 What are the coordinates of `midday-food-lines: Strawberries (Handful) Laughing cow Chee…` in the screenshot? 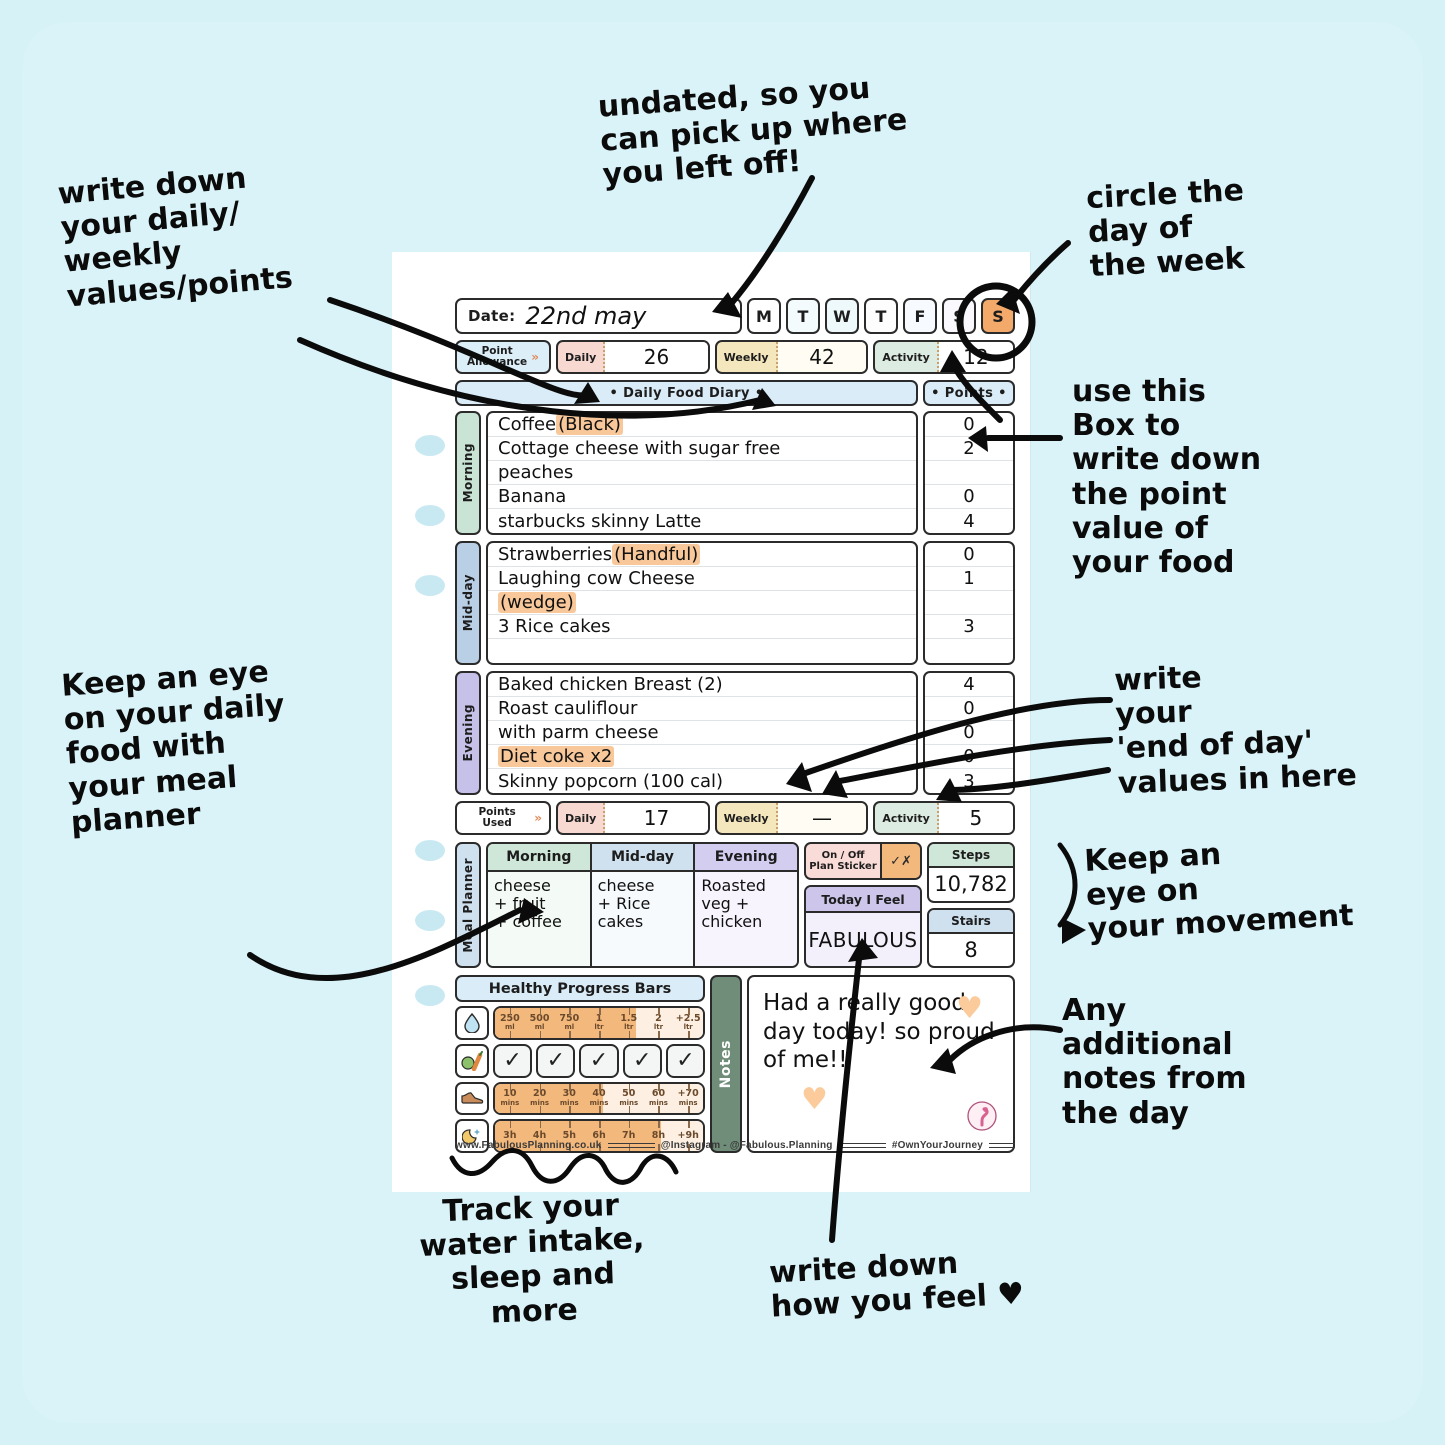 It's located at (702, 603).